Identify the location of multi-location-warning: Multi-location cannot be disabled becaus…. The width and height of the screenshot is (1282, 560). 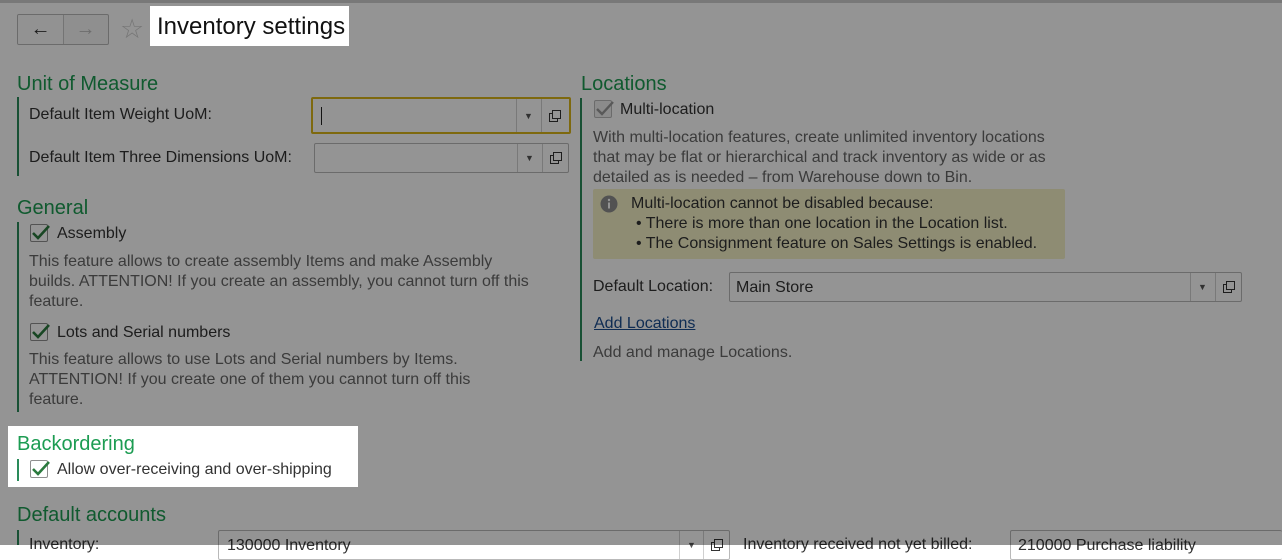
(829, 224).